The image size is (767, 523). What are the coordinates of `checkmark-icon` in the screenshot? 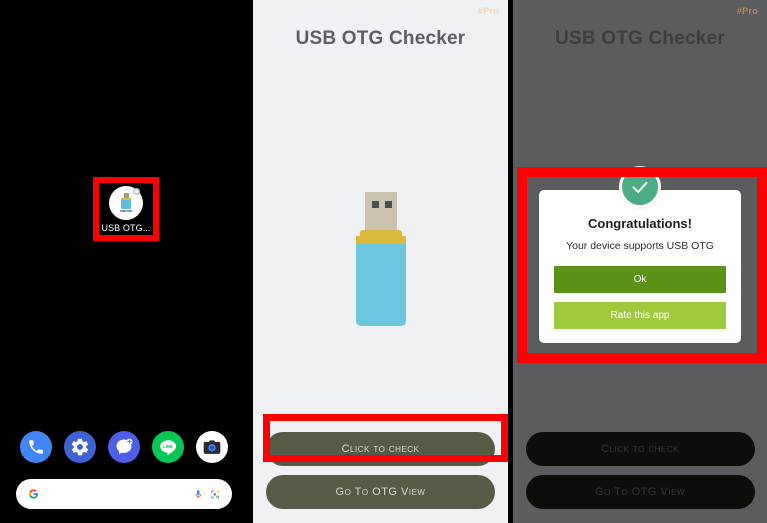 It's located at (640, 187).